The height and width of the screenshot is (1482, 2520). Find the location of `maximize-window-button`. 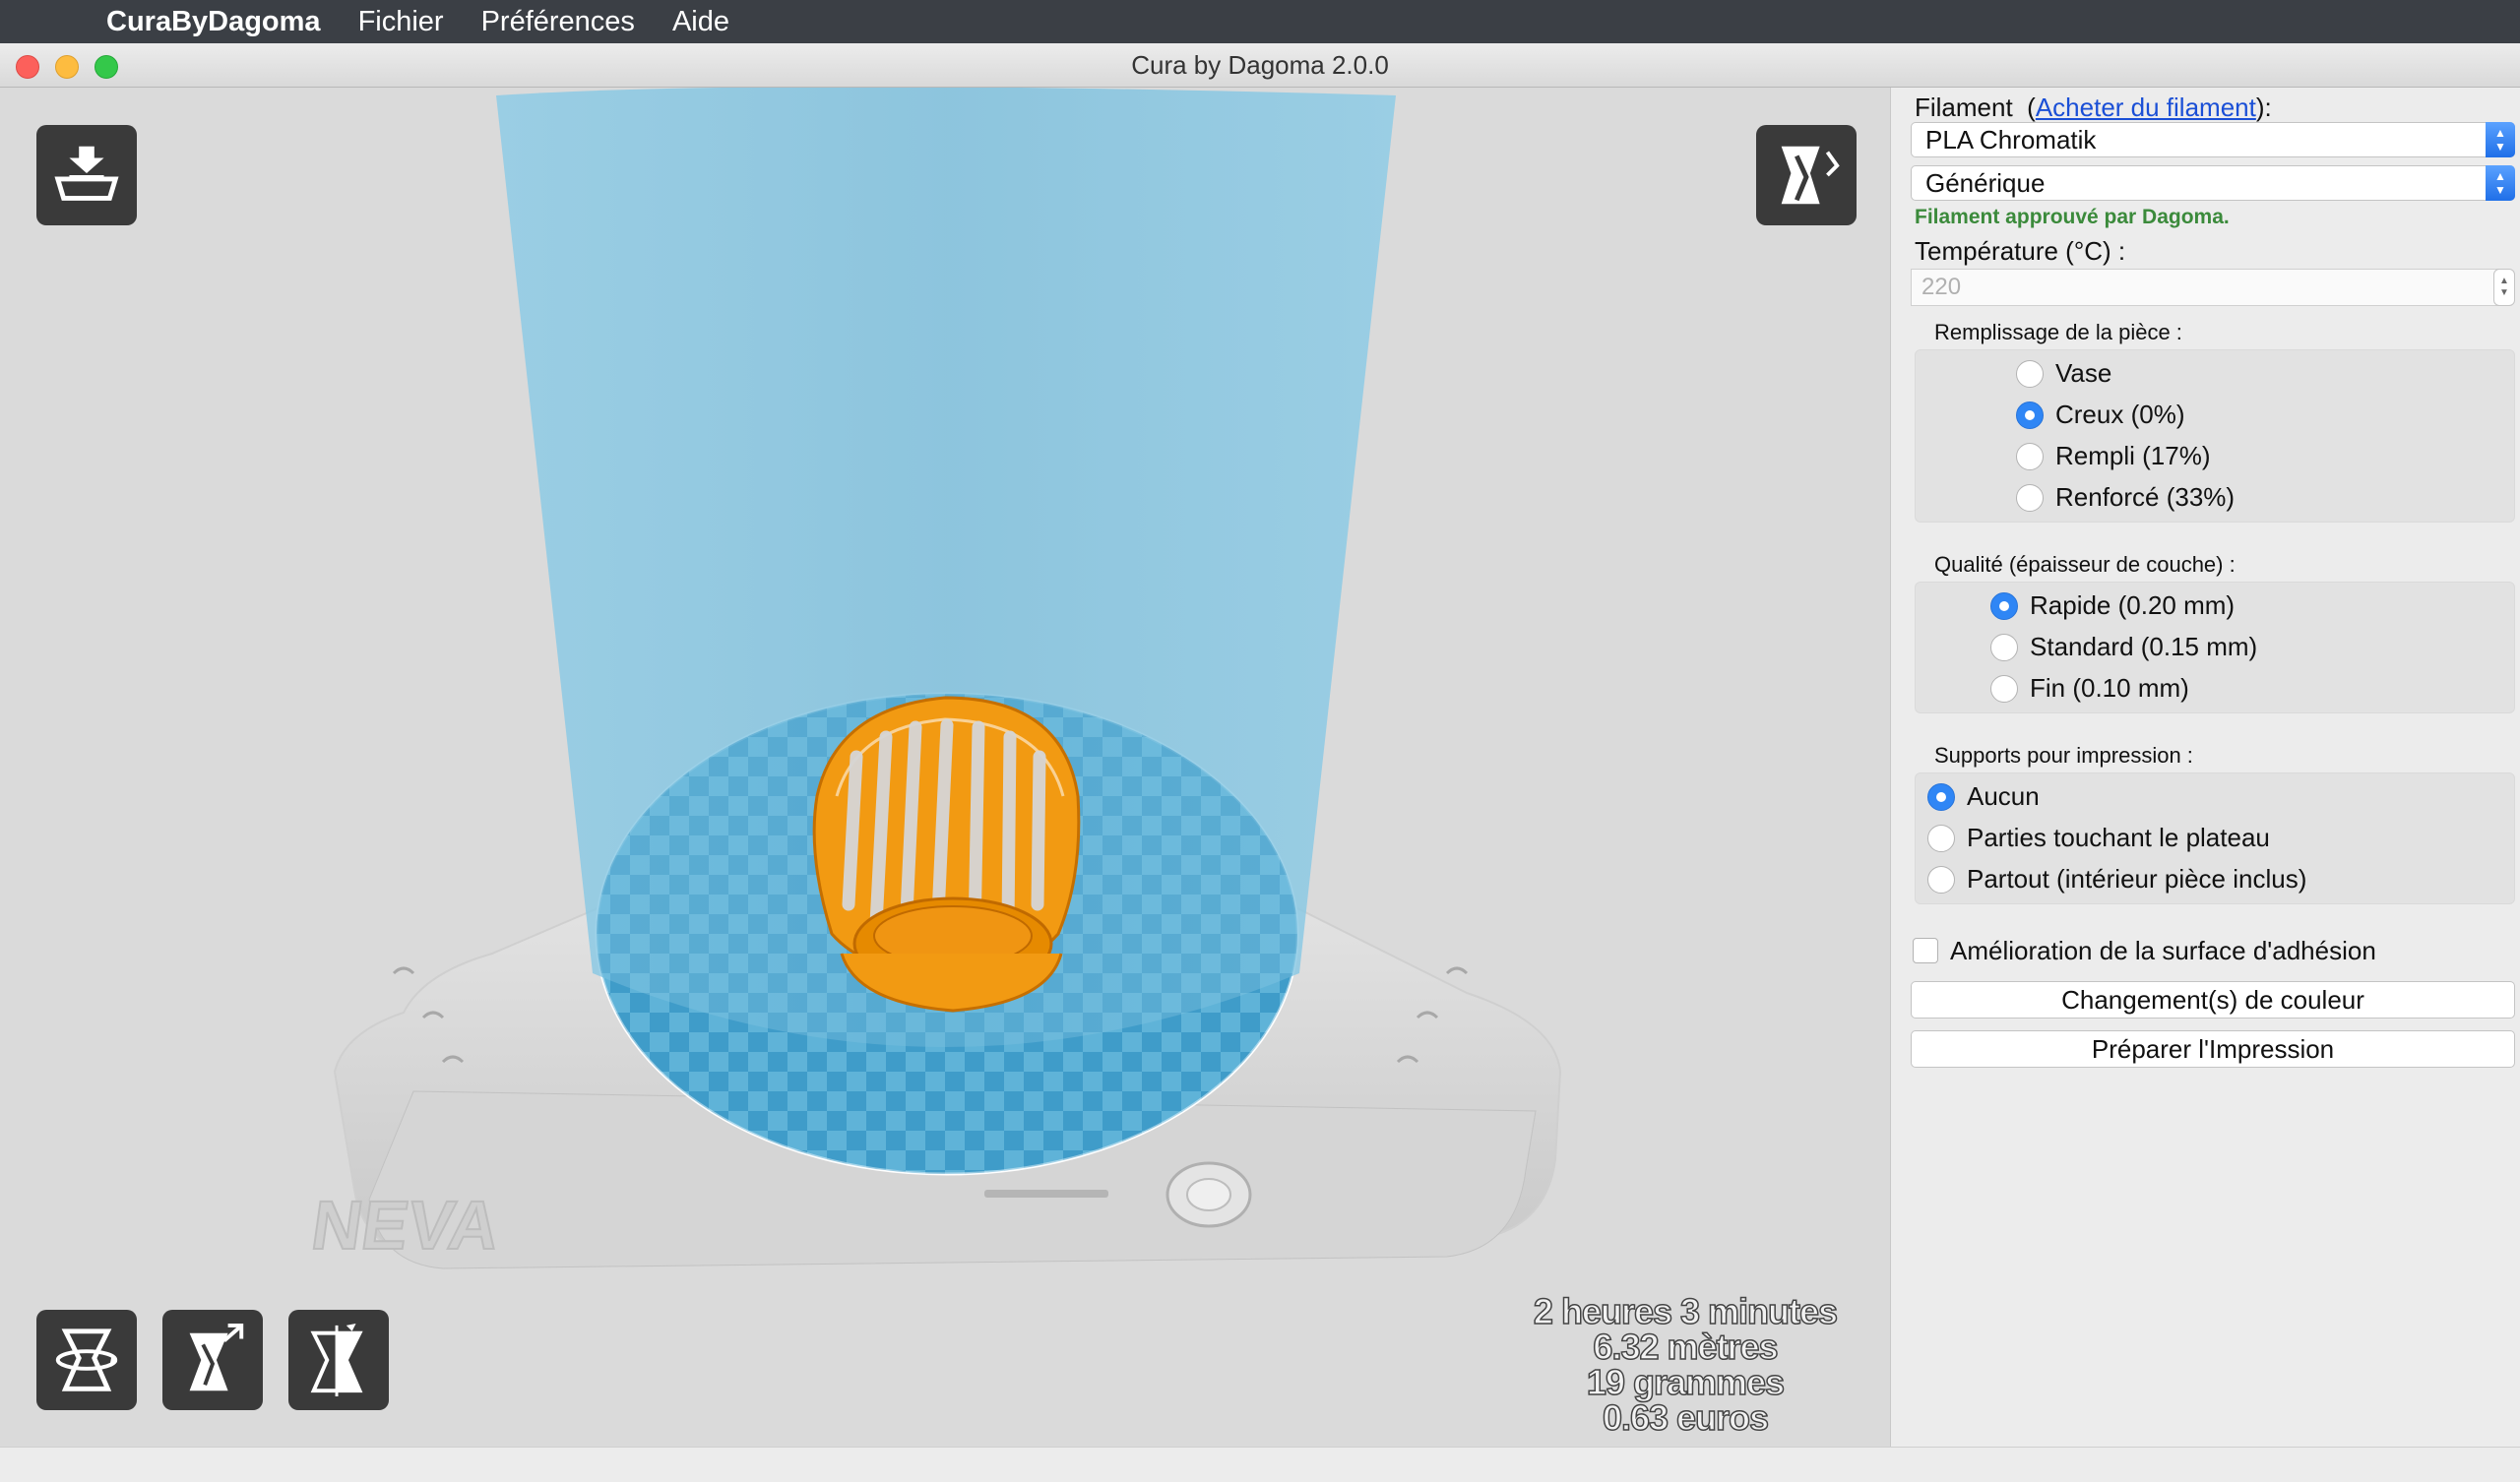

maximize-window-button is located at coordinates (106, 67).